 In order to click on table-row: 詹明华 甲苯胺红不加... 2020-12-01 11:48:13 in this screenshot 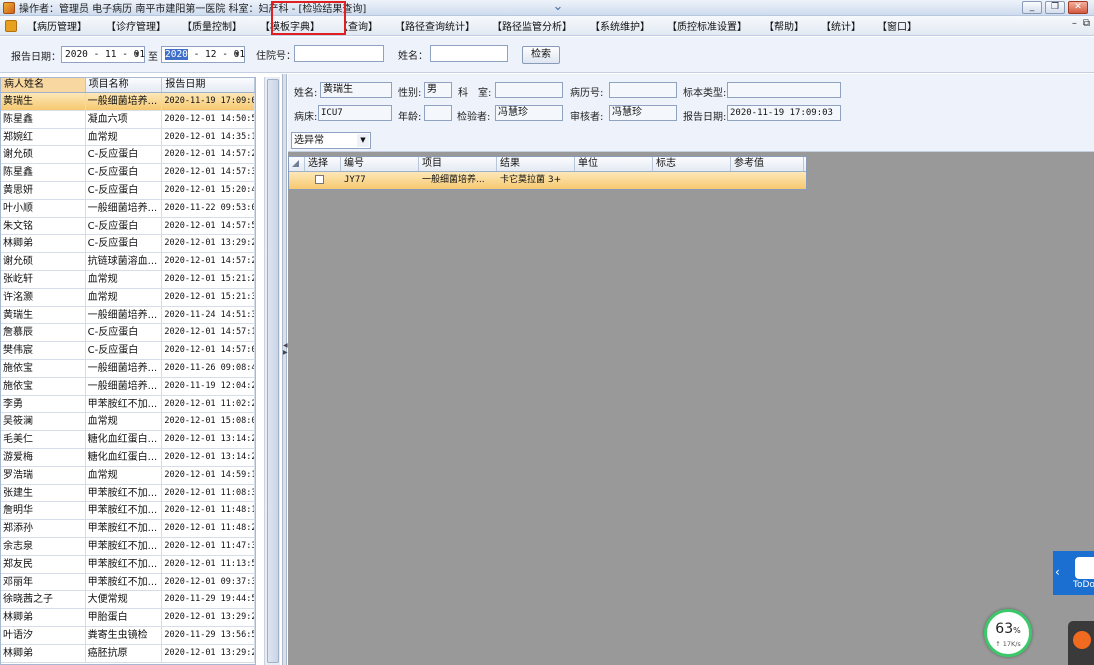, I will do `click(128, 511)`.